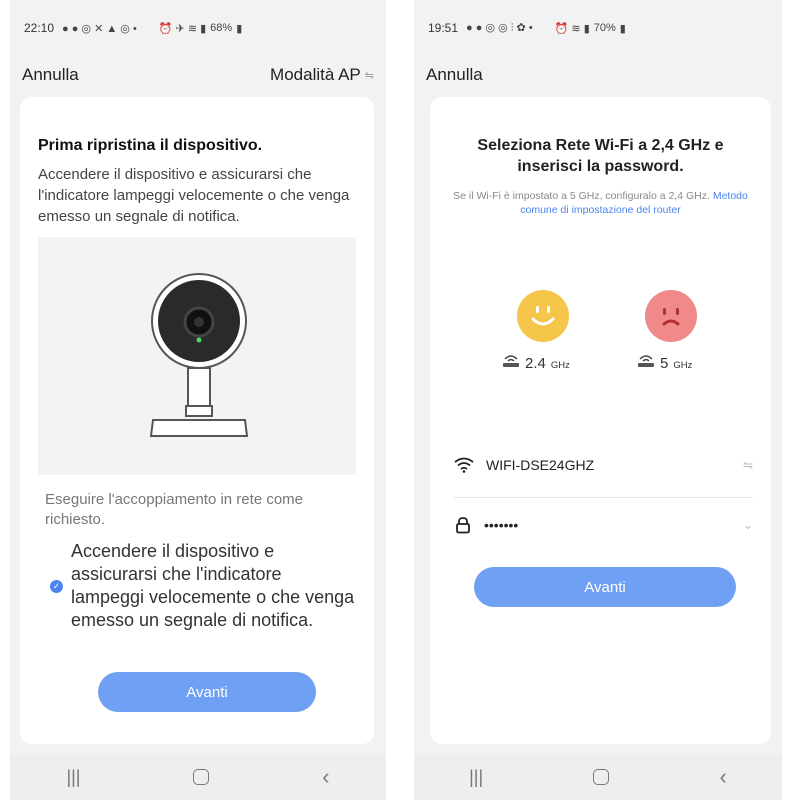 This screenshot has width=785, height=800. I want to click on chevron-down-icon: ⌄, so click(748, 525).